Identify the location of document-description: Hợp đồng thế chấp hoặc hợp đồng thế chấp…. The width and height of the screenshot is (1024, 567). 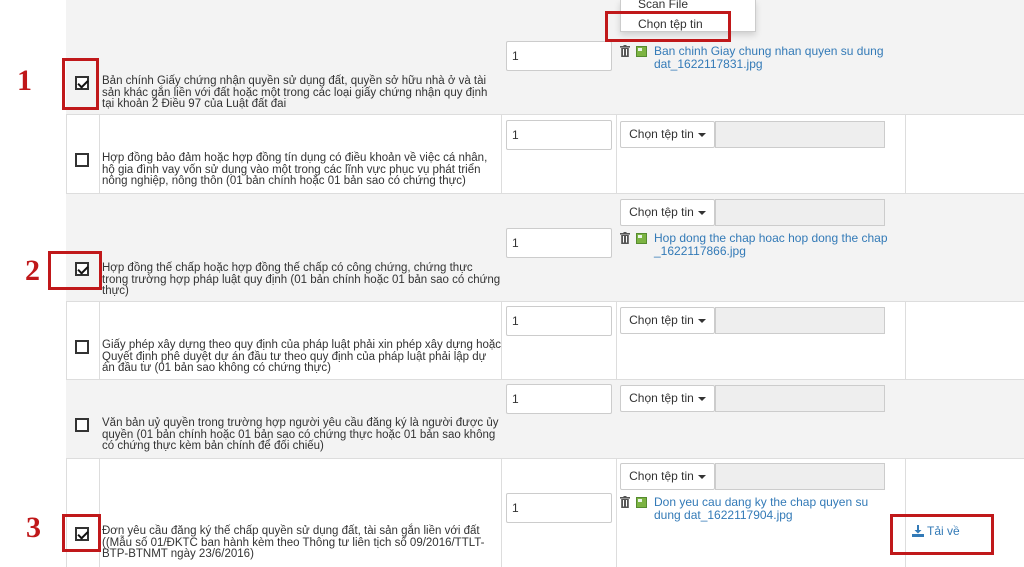
(301, 279).